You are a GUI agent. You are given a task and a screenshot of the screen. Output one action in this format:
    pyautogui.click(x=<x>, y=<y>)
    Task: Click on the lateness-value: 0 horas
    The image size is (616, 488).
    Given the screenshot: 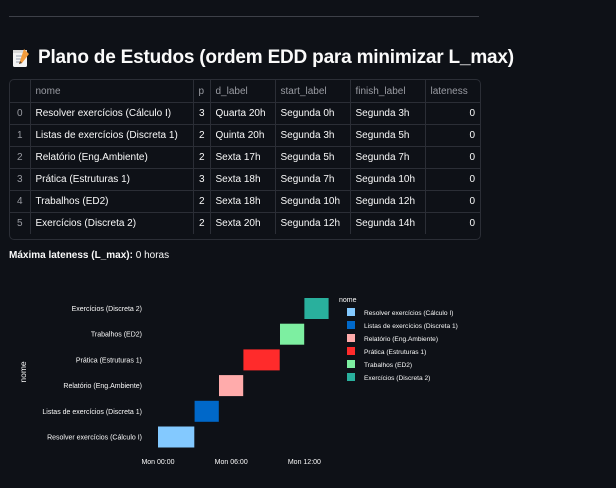 What is the action you would take?
    pyautogui.click(x=151, y=255)
    